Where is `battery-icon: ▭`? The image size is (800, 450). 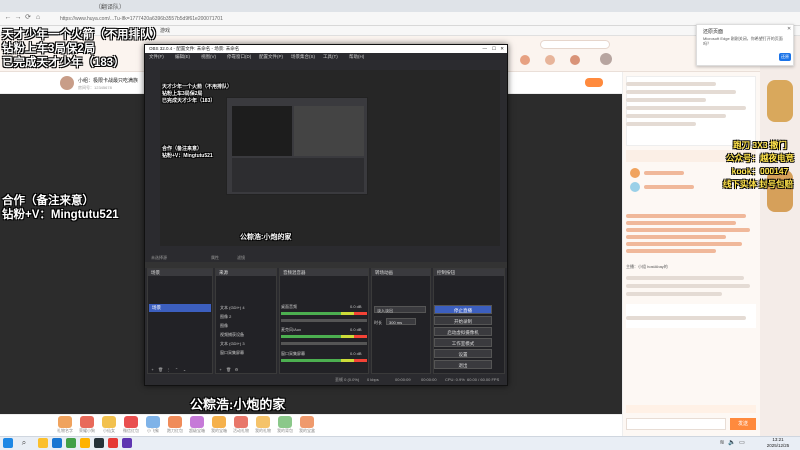
battery-icon: ▭ is located at coordinates (742, 443).